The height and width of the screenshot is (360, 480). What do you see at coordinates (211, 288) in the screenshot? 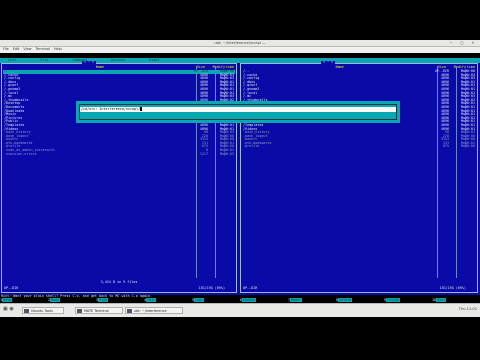
I see `left-disk-usage: 13G/19G (69%)` at bounding box center [211, 288].